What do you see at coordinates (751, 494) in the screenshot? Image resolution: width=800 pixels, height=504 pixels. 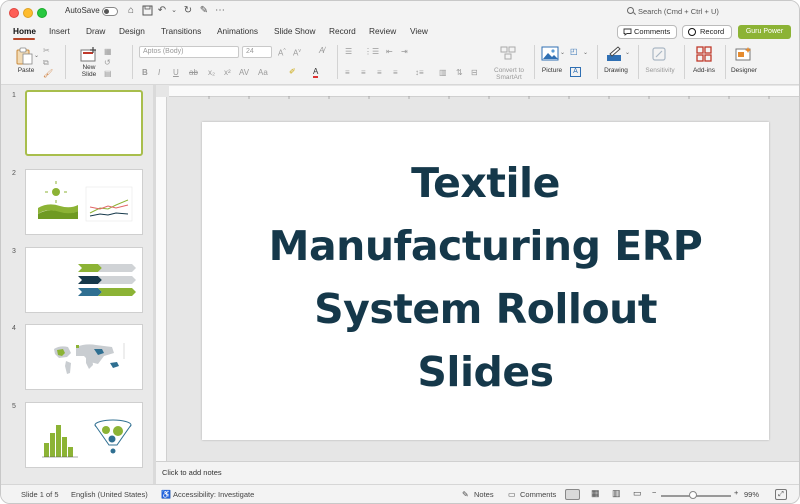 I see `zoom-level: 99%` at bounding box center [751, 494].